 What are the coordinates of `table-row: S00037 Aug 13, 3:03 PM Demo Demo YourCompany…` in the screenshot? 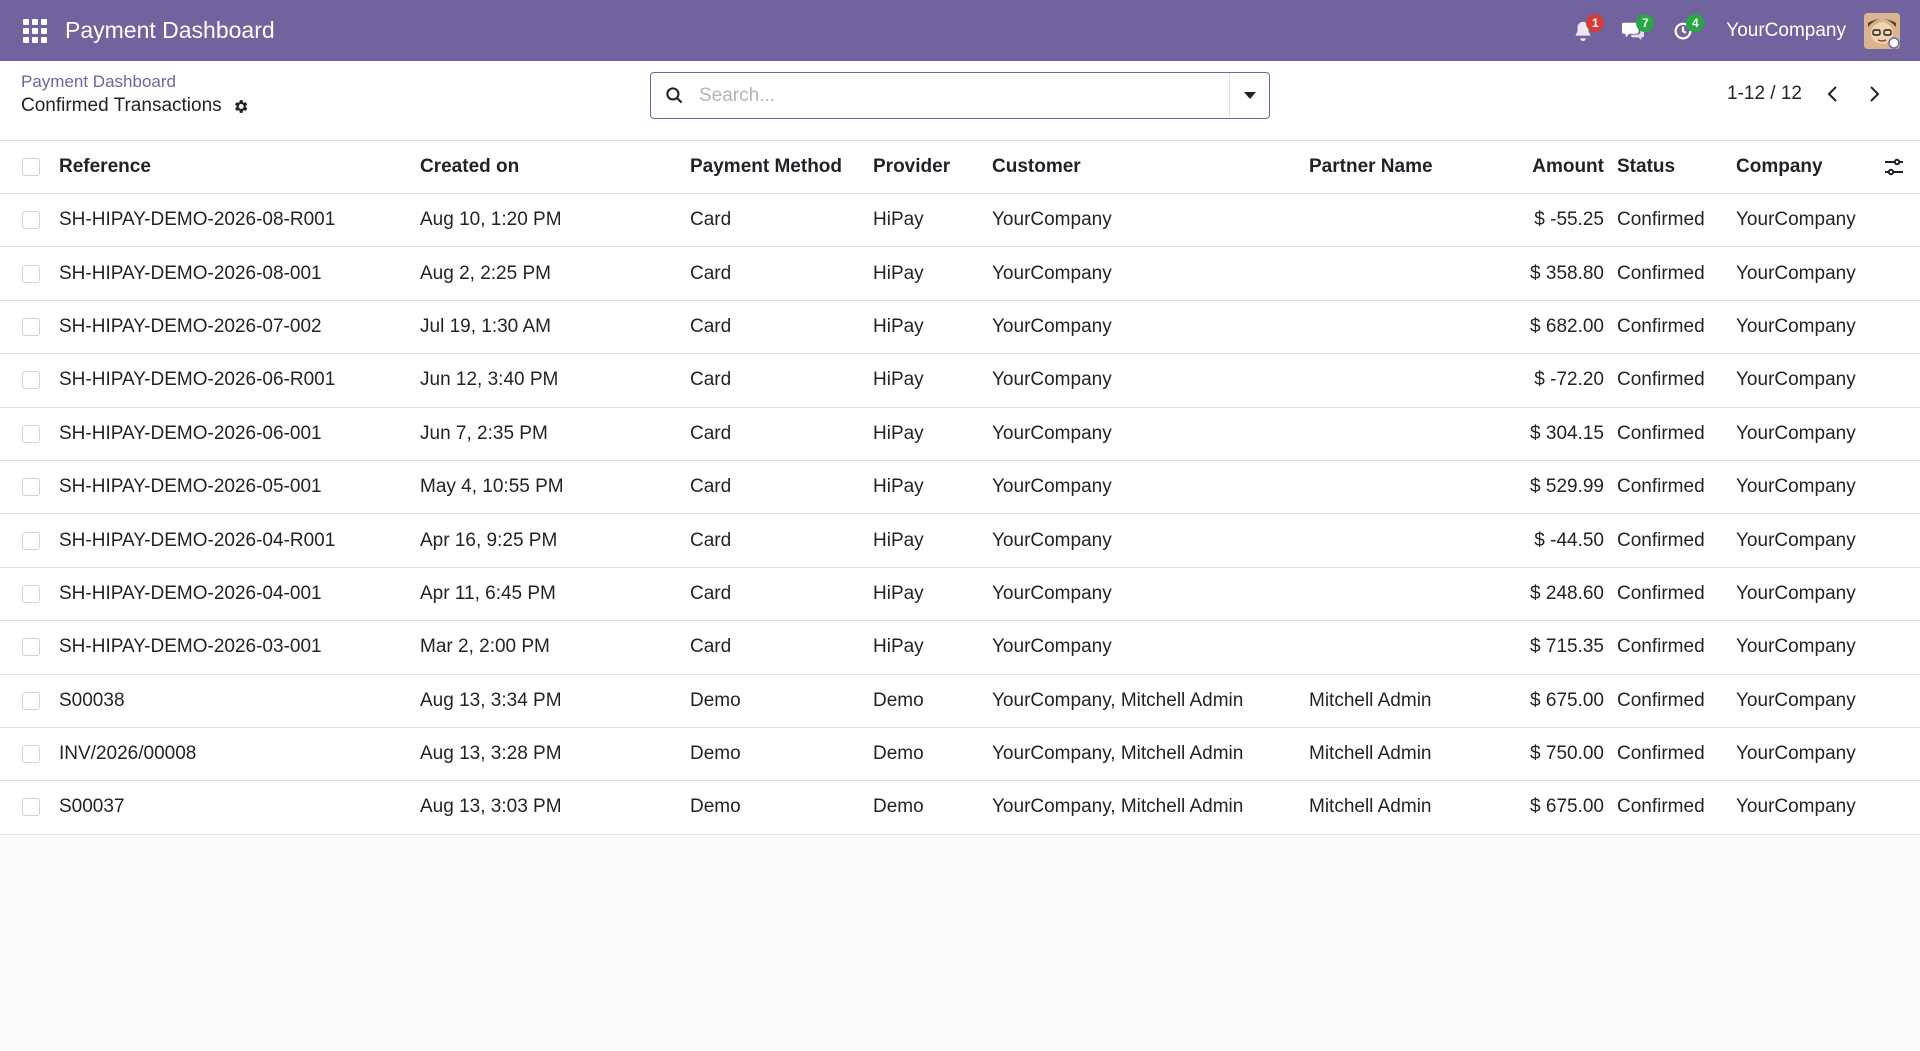 It's located at (960, 808).